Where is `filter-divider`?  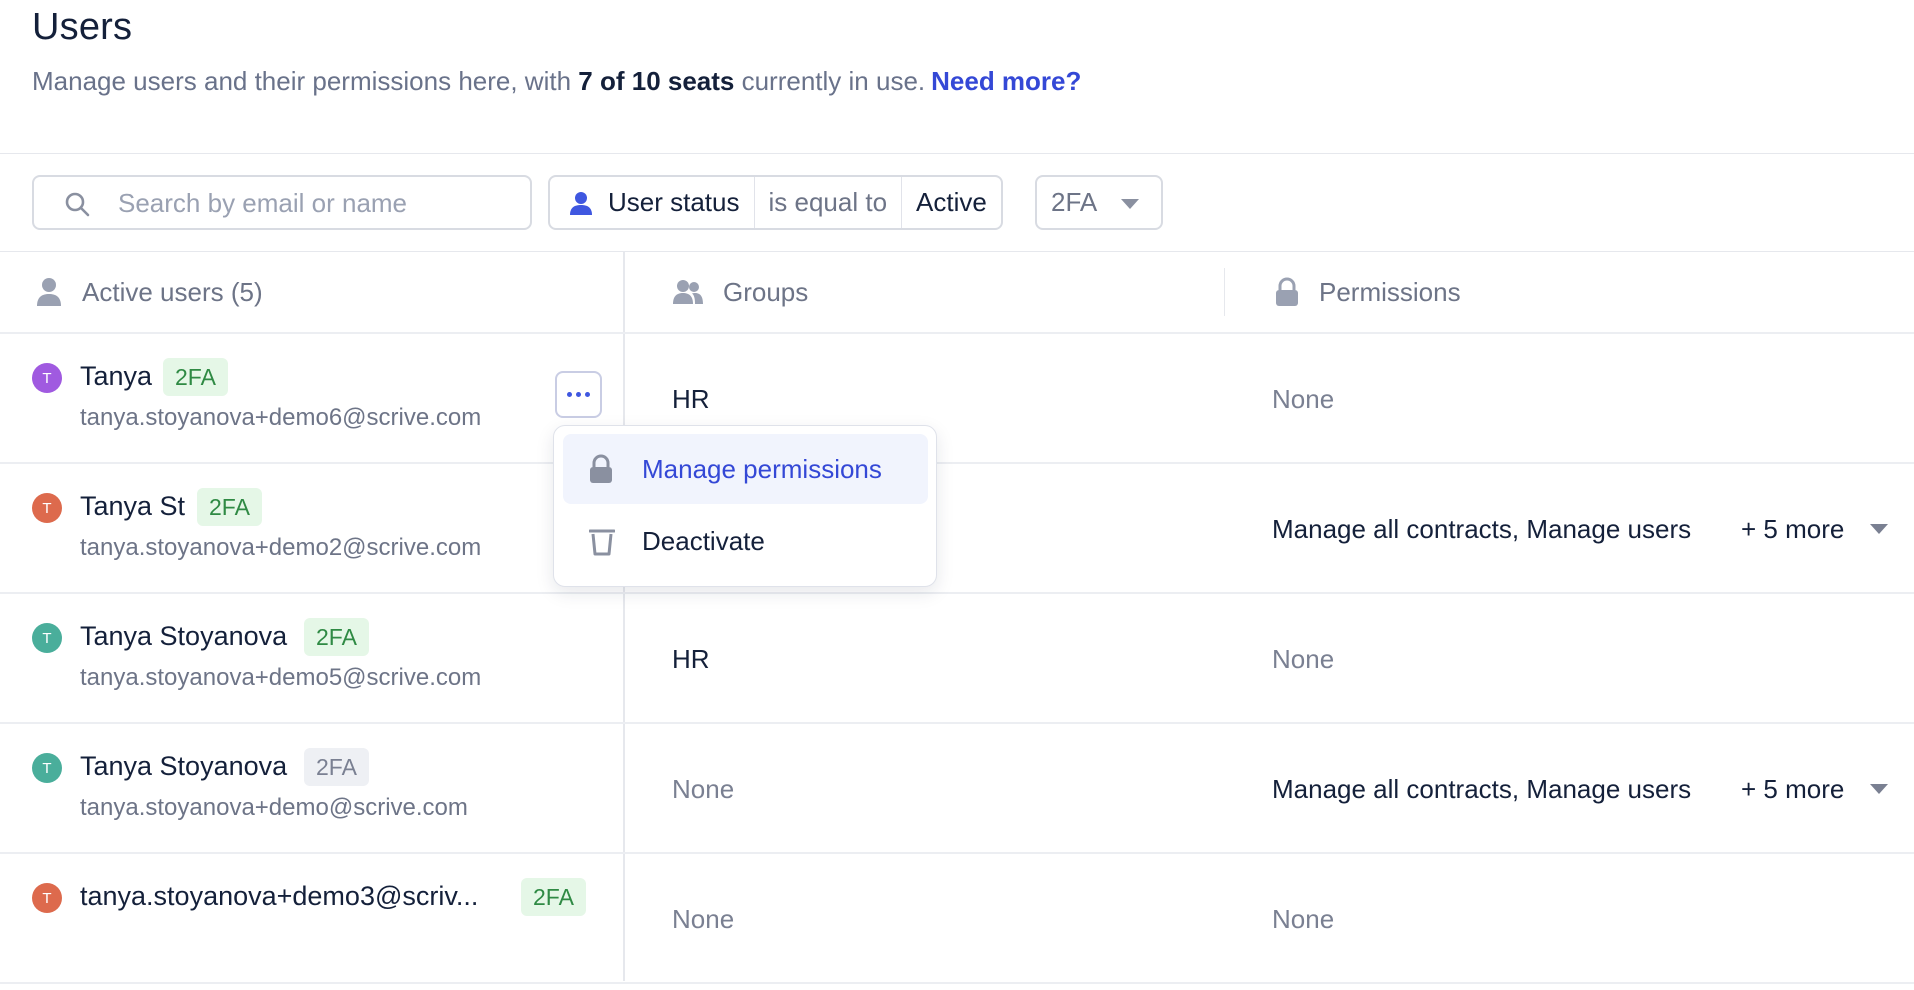
filter-divider is located at coordinates (957, 251).